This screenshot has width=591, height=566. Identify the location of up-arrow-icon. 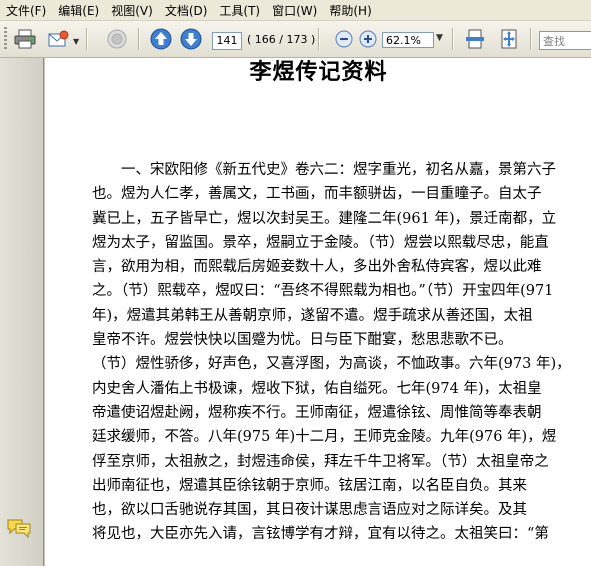
(161, 39).